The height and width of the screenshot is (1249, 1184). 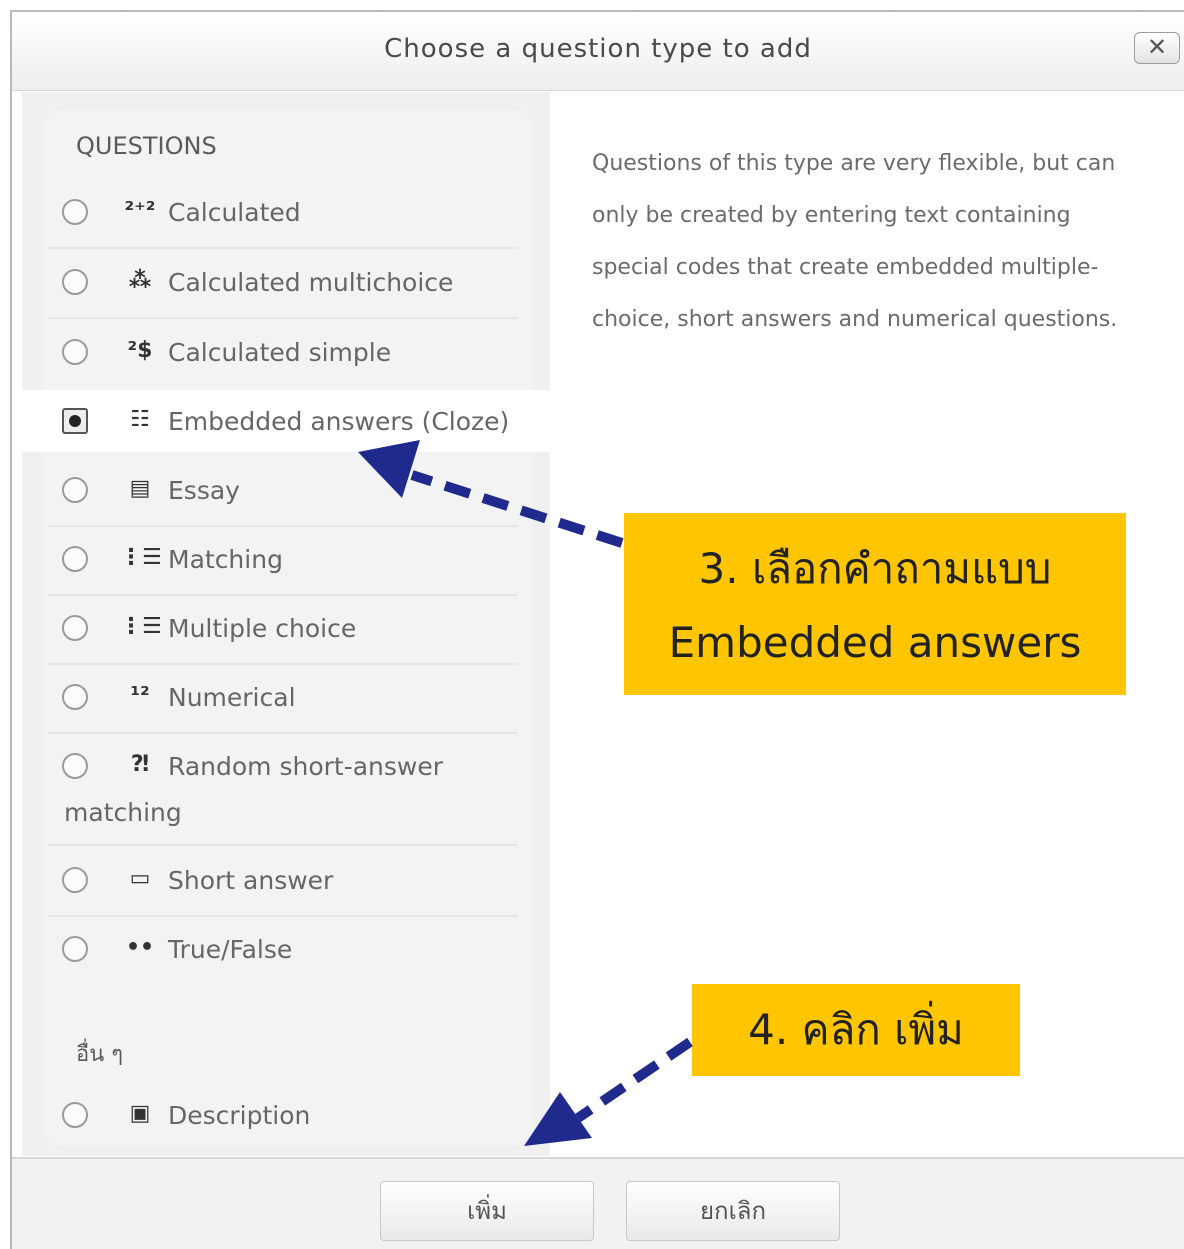 I want to click on add-button: เพิ่ม, so click(x=487, y=1211).